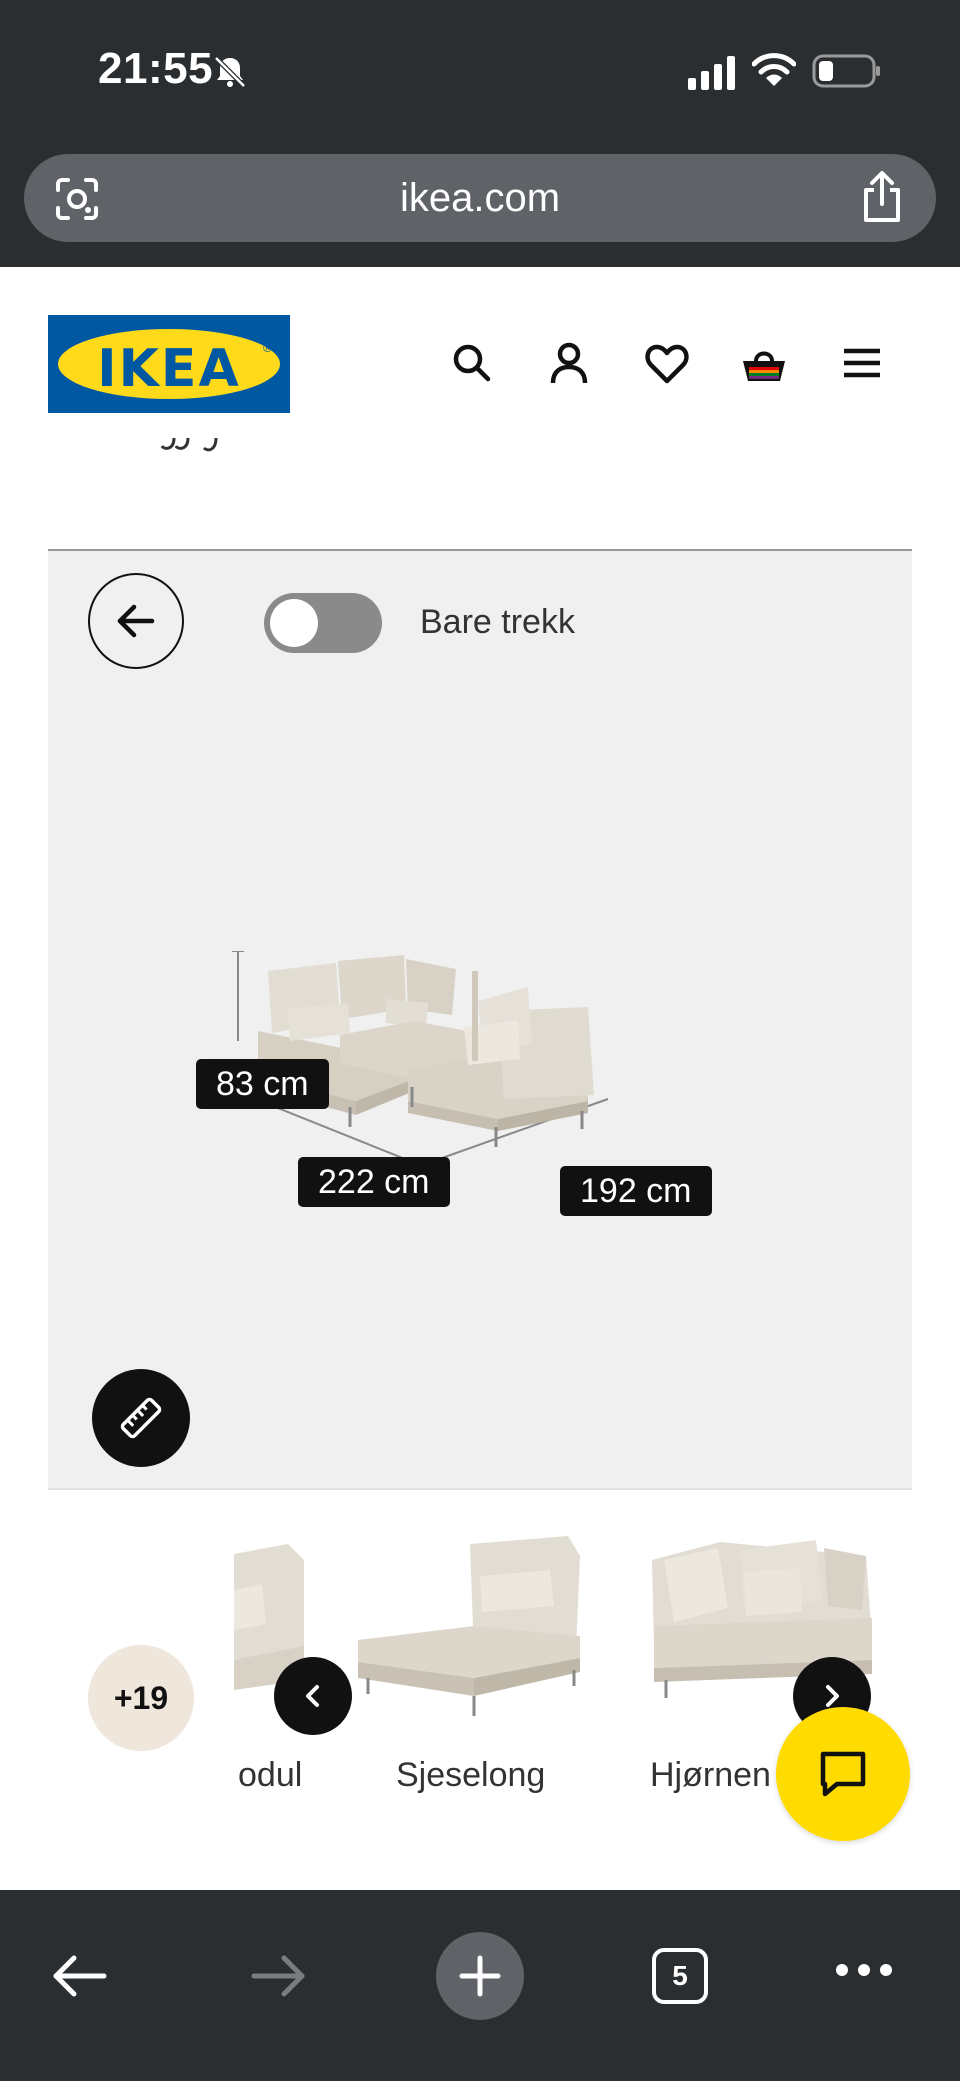 This screenshot has width=960, height=2081. I want to click on status-time: 21:55, so click(156, 68).